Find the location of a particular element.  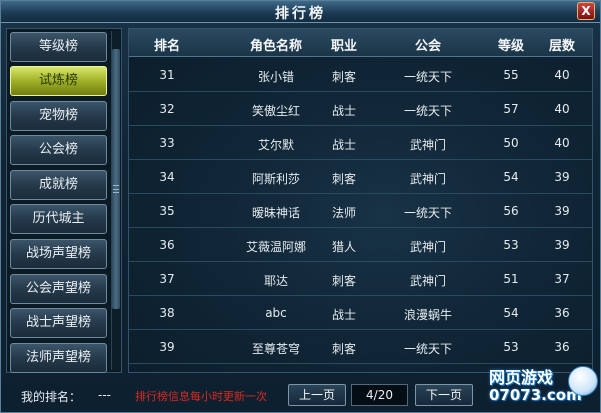

cell-level: 57 is located at coordinates (511, 109).